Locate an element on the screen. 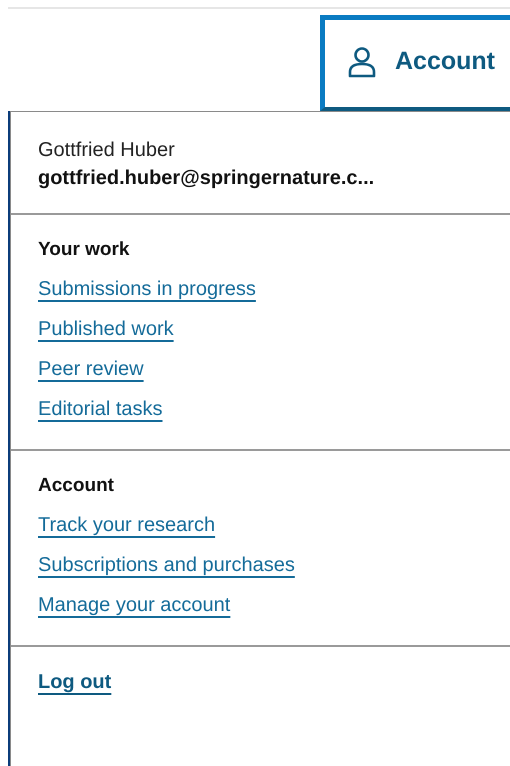  user-icon is located at coordinates (362, 62).